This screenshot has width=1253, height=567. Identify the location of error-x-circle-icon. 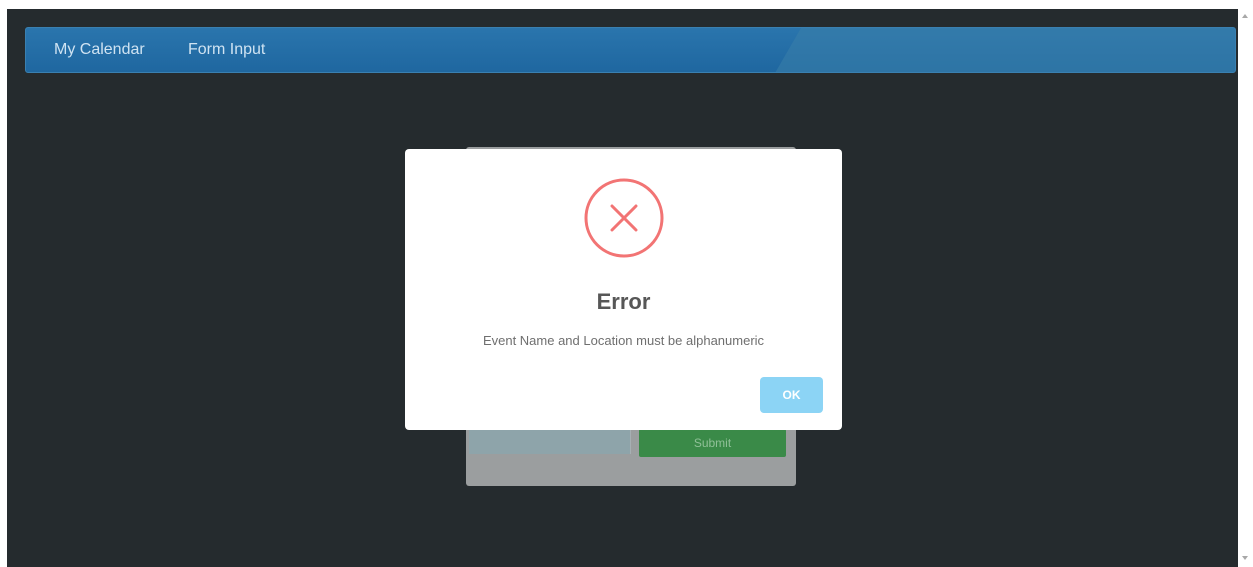
(624, 218).